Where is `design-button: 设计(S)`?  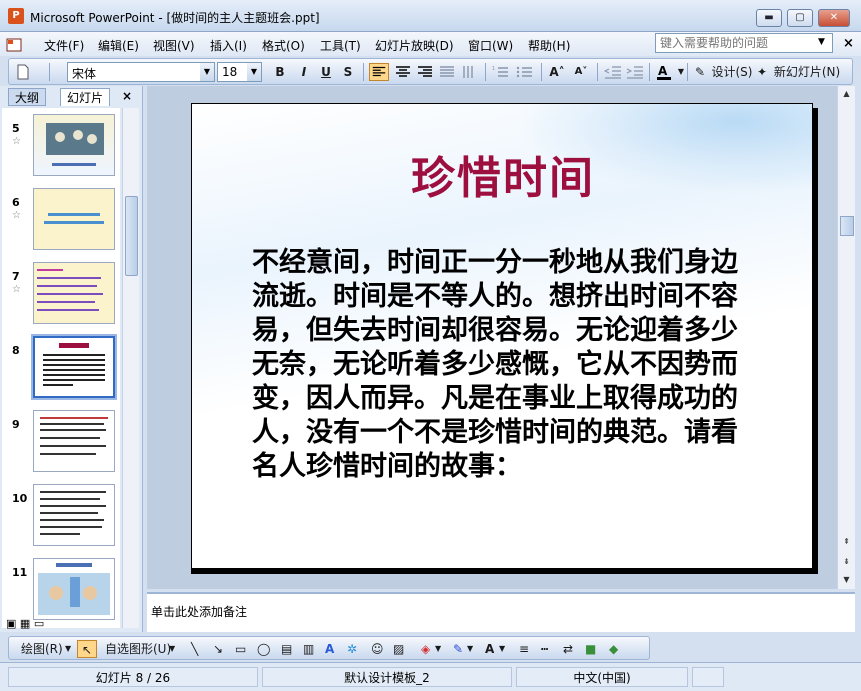
design-button: 设计(S) is located at coordinates (732, 72).